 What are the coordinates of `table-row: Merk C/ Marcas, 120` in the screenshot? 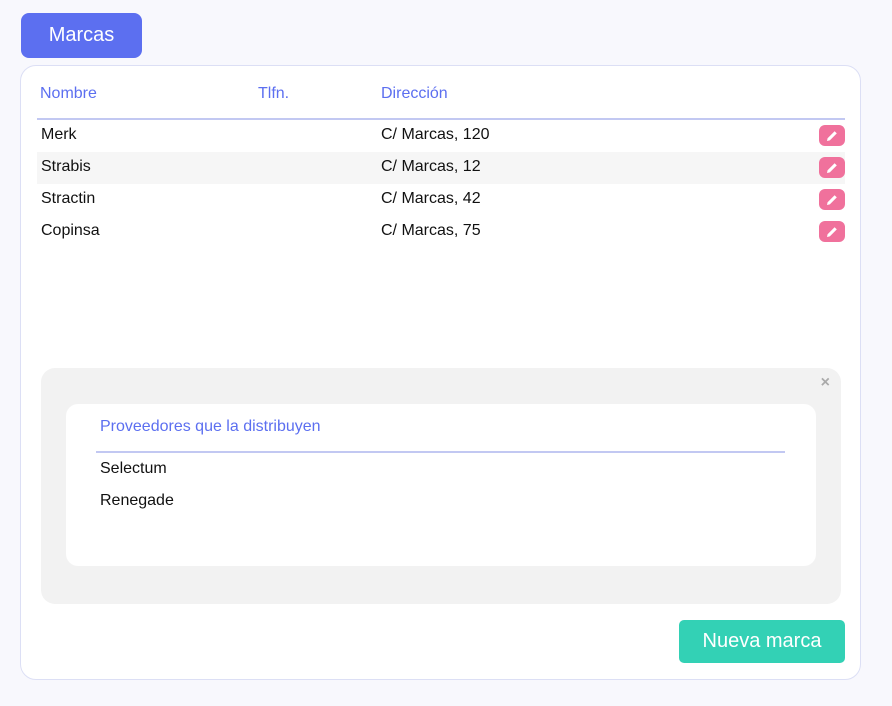 It's located at (441, 136).